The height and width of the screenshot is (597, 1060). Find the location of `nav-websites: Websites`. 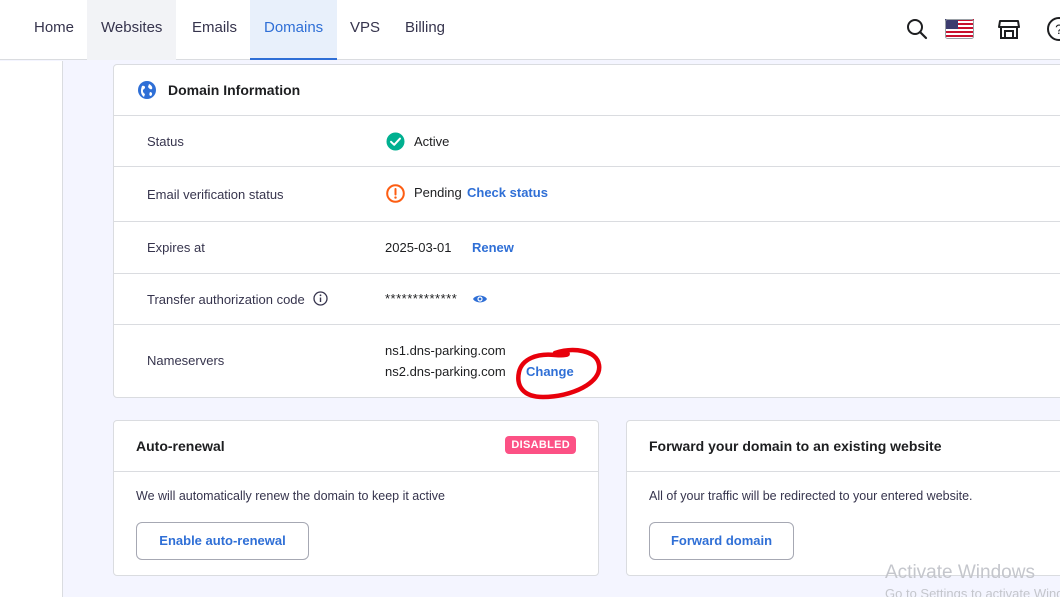

nav-websites: Websites is located at coordinates (132, 30).